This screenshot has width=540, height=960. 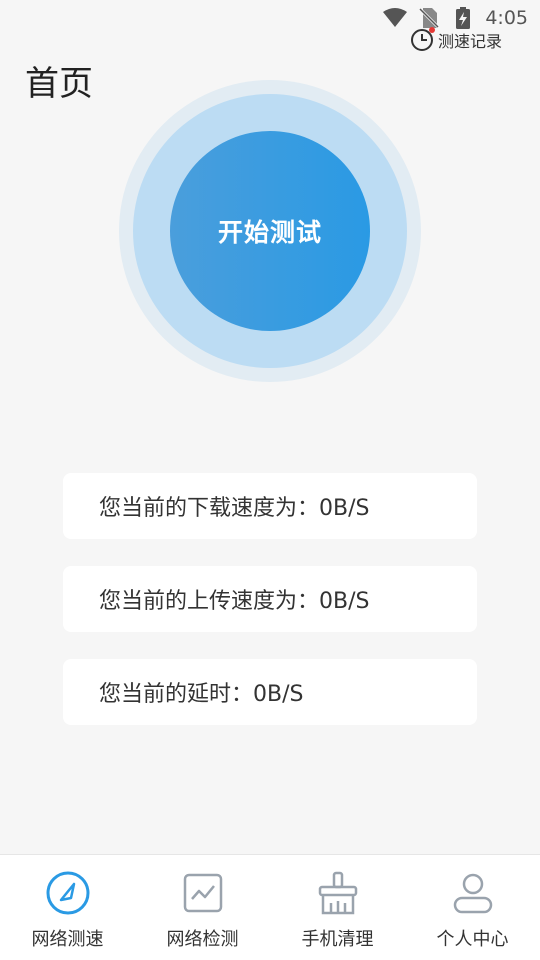 What do you see at coordinates (506, 18) in the screenshot?
I see `status-time: 4:05` at bounding box center [506, 18].